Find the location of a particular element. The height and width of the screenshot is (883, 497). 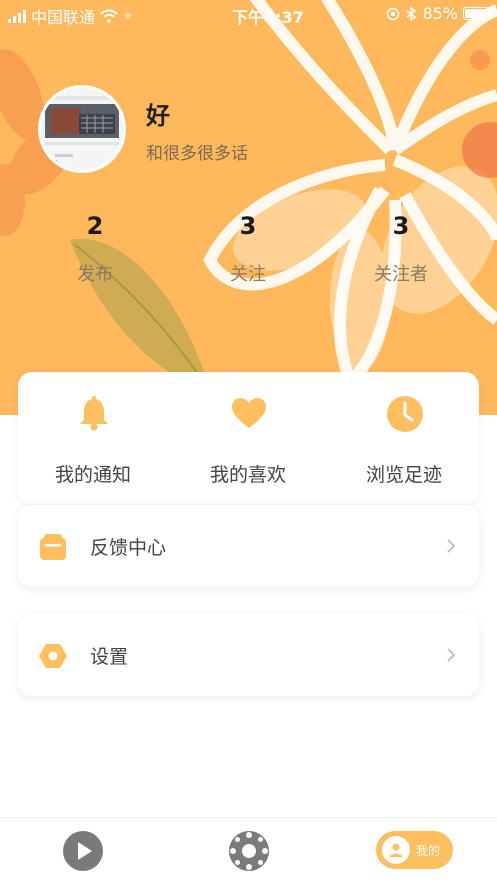

user-icon is located at coordinates (396, 850).